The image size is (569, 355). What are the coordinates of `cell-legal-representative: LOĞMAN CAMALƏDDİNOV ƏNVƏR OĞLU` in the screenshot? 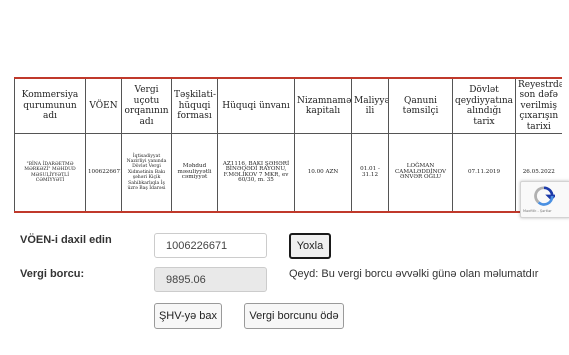 It's located at (420, 173).